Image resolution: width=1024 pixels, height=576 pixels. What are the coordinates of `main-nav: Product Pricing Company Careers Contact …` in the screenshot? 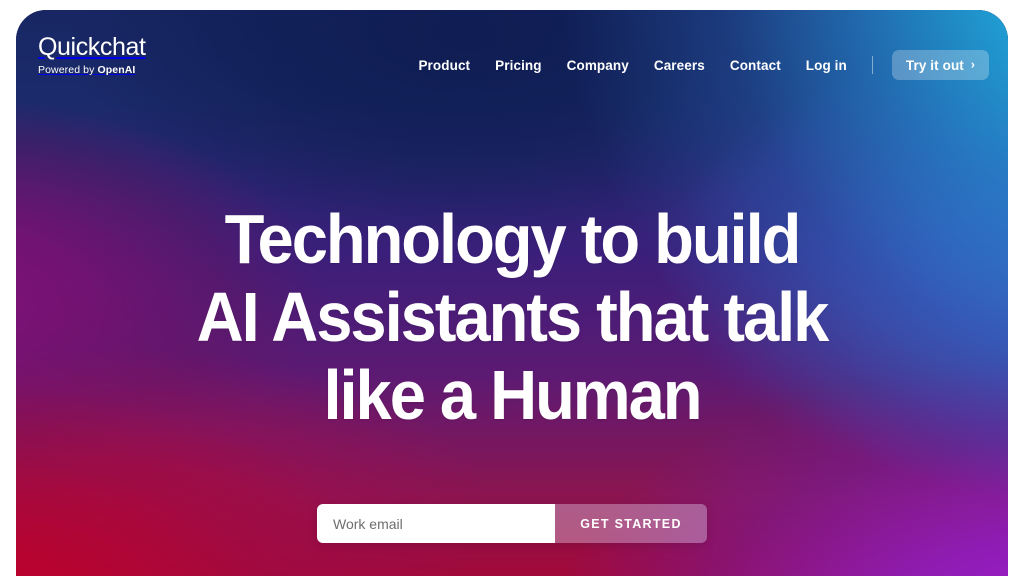 It's located at (703, 65).